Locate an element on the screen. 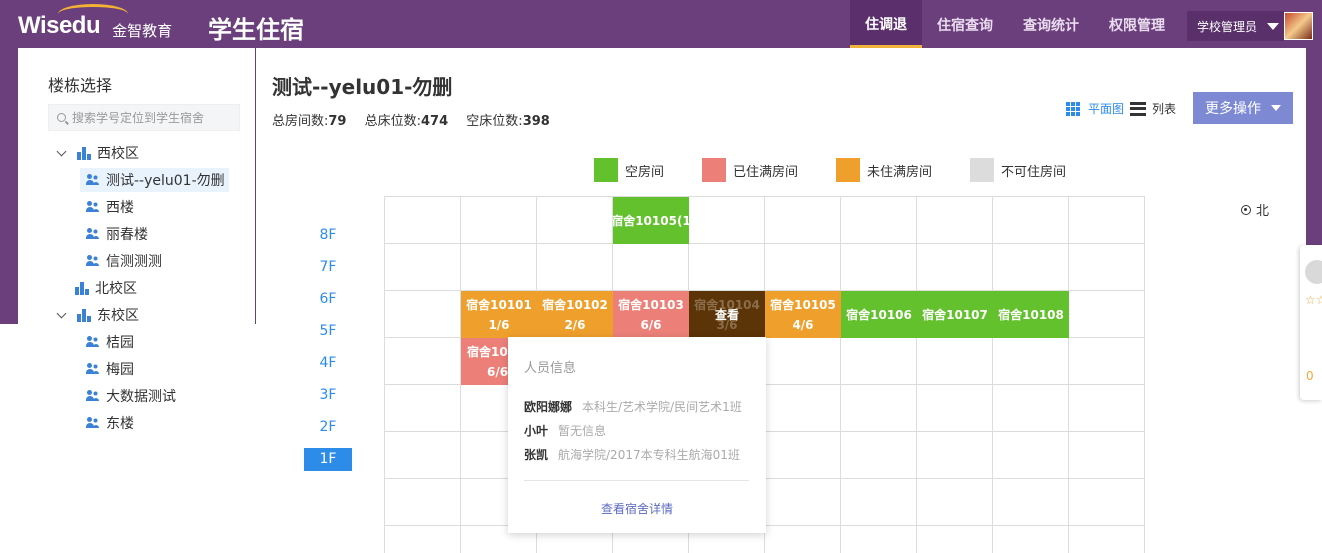 The height and width of the screenshot is (553, 1322). widget-avatar-icon is located at coordinates (1313, 272).